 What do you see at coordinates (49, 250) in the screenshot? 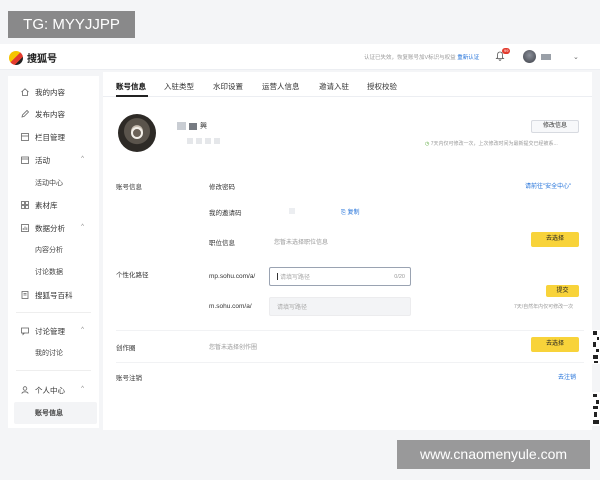
I see `sidebar-item-label: 内容分析` at bounding box center [49, 250].